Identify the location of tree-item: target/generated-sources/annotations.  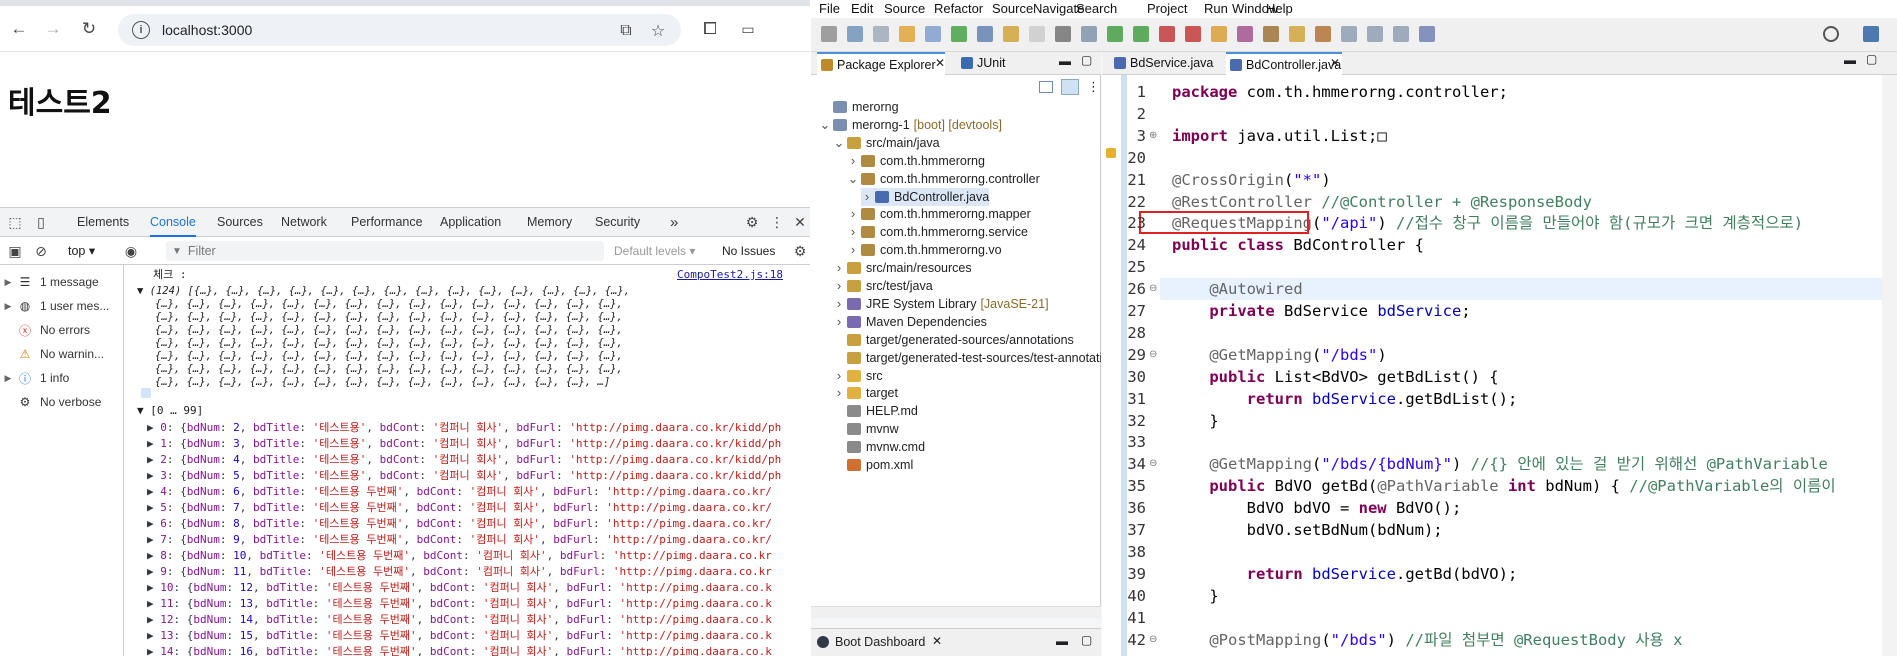
(953, 340).